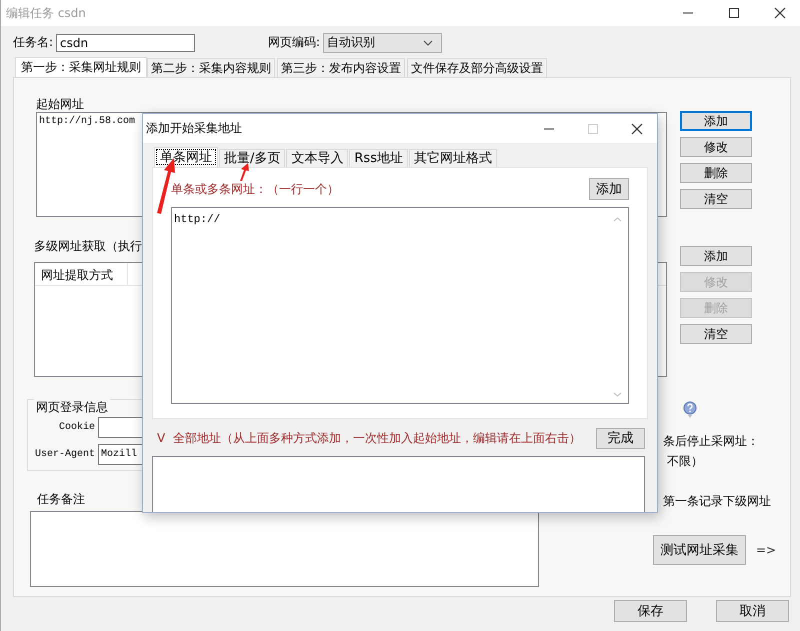 The height and width of the screenshot is (631, 800). What do you see at coordinates (46, 13) in the screenshot?
I see `window-title: 编辑任务 csdn` at bounding box center [46, 13].